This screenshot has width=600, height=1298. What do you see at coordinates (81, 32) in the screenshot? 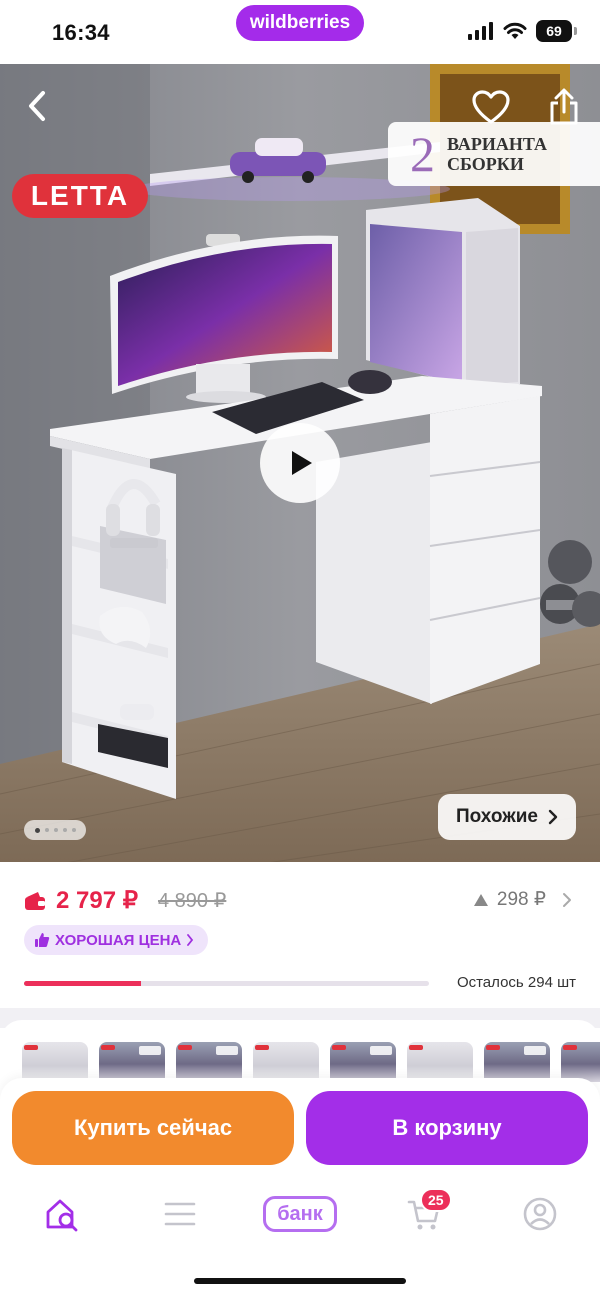
I see `status-time: 16:34` at bounding box center [81, 32].